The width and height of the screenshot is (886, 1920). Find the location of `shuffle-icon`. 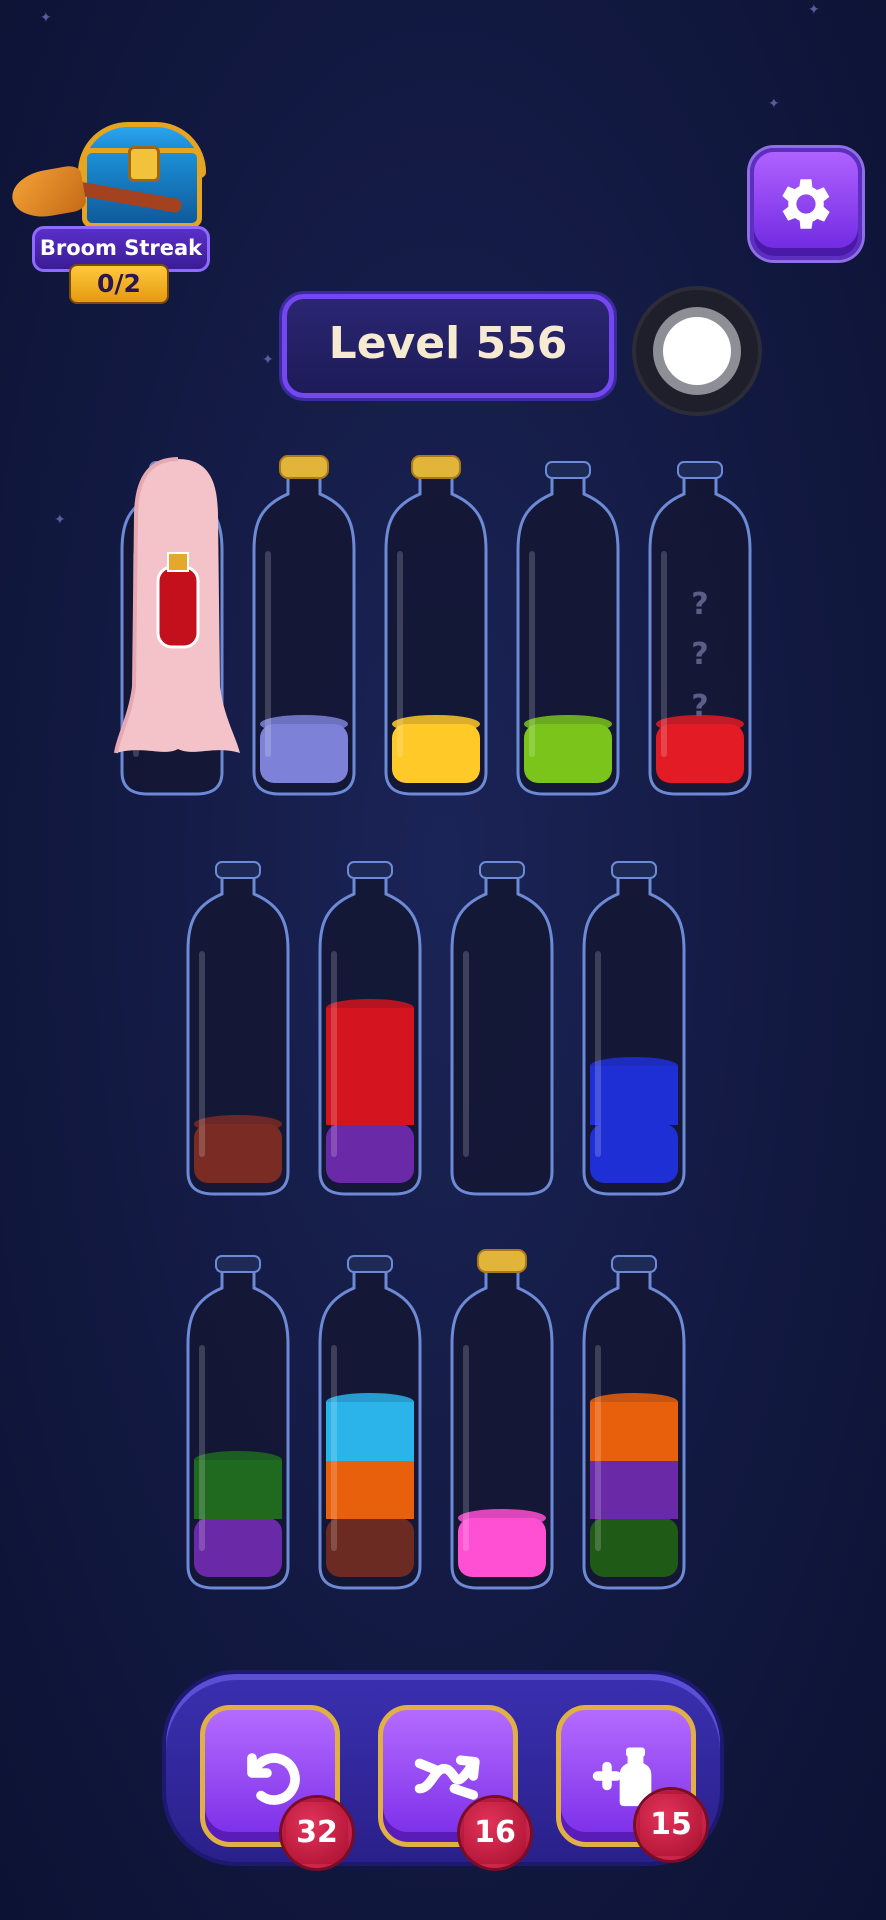

shuffle-icon is located at coordinates (447, 1777).